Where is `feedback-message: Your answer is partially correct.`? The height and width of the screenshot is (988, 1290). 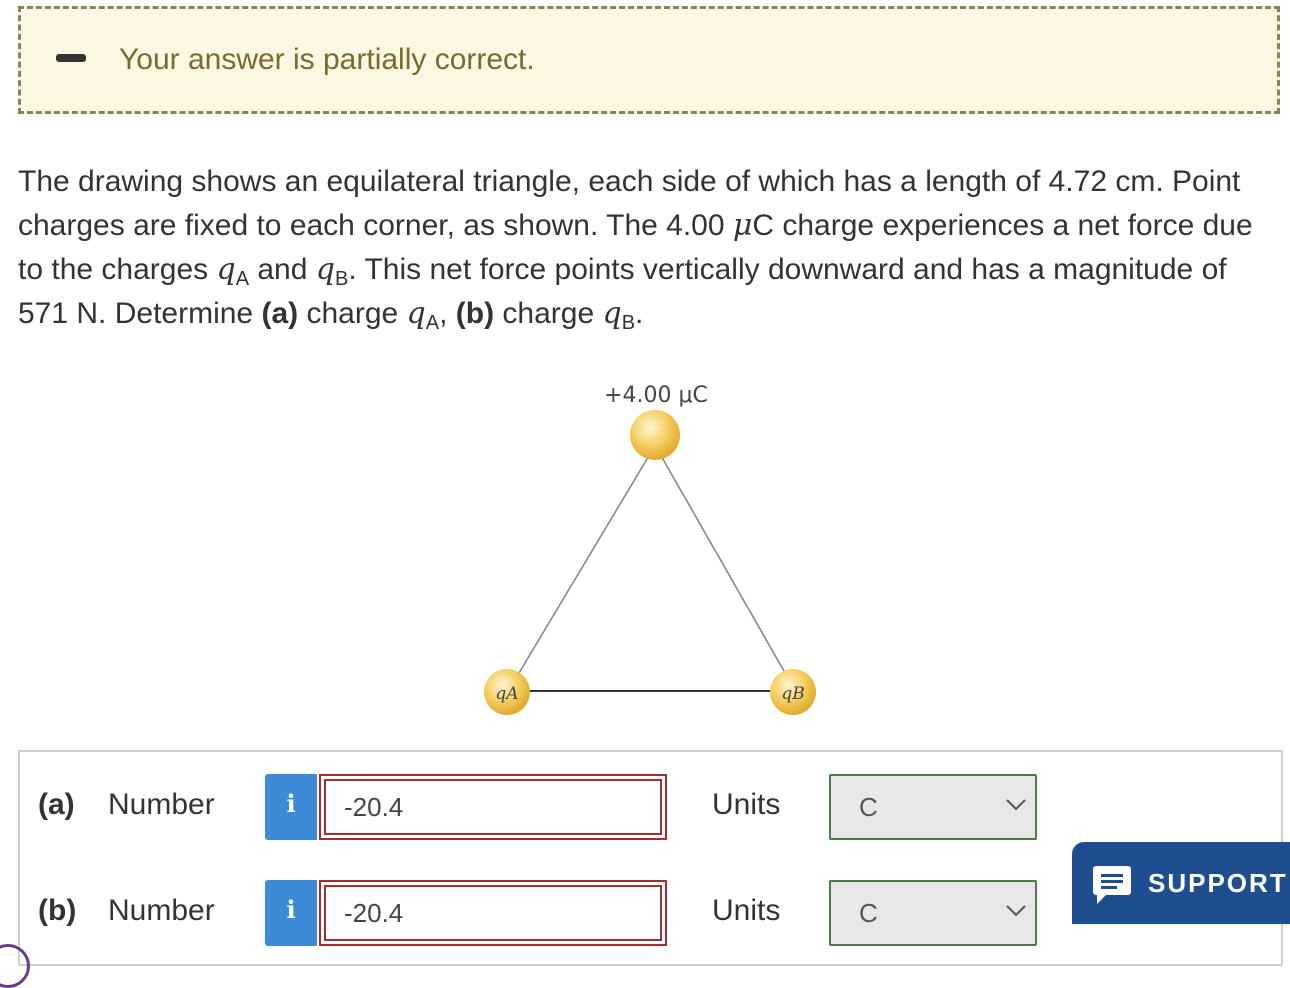 feedback-message: Your answer is partially correct. is located at coordinates (327, 59).